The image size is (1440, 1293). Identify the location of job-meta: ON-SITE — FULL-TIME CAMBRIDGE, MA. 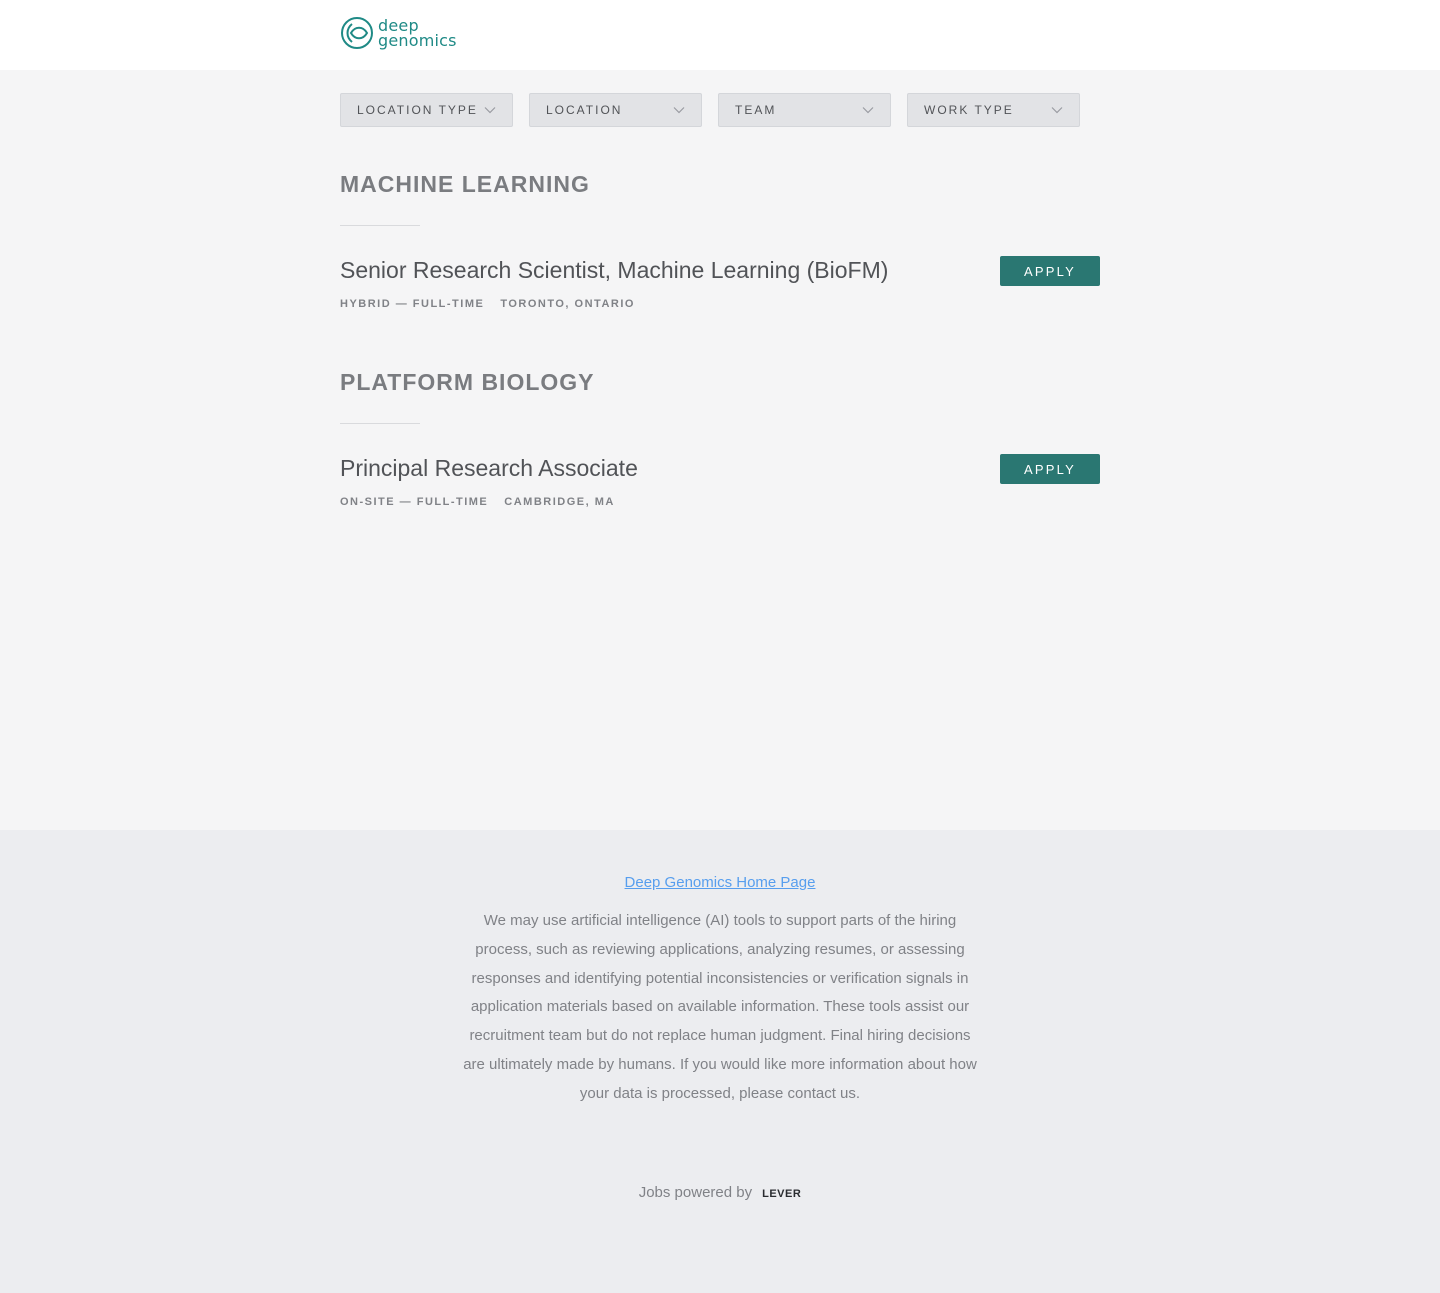
(720, 502).